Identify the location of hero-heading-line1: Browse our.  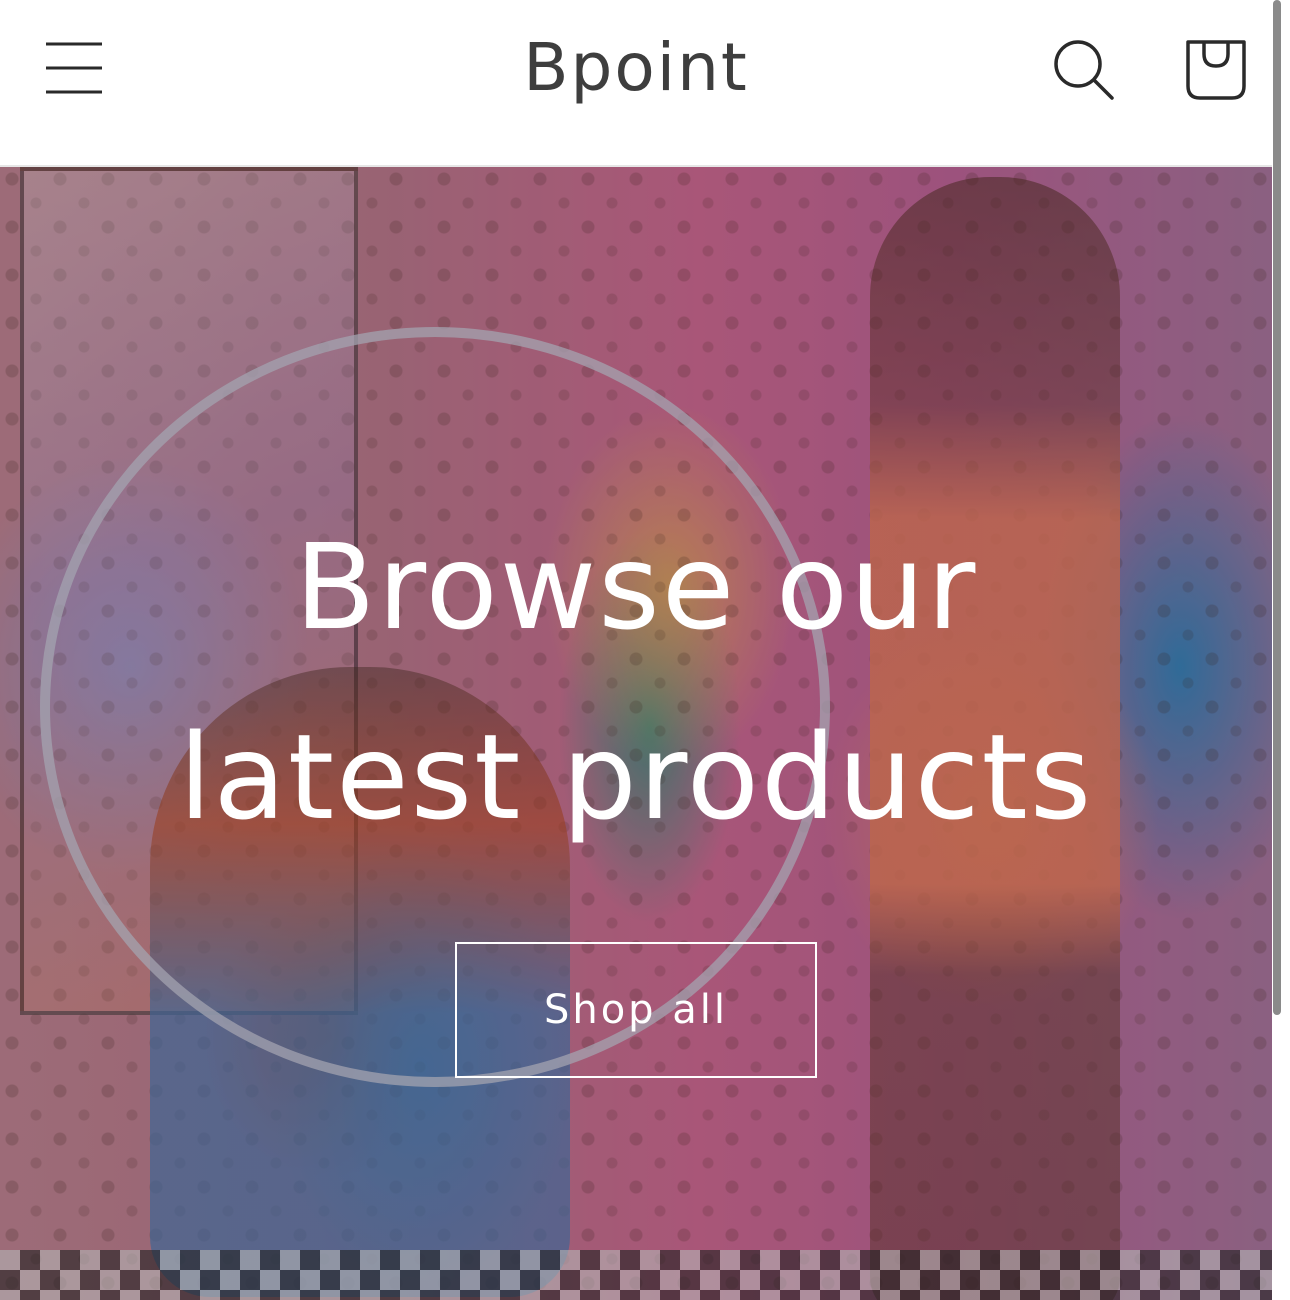
(636, 587).